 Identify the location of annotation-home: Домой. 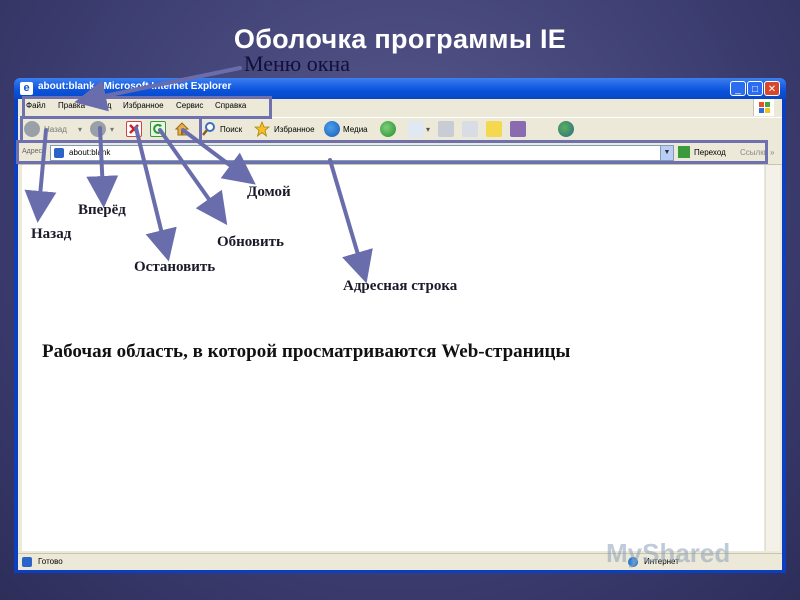
(269, 192).